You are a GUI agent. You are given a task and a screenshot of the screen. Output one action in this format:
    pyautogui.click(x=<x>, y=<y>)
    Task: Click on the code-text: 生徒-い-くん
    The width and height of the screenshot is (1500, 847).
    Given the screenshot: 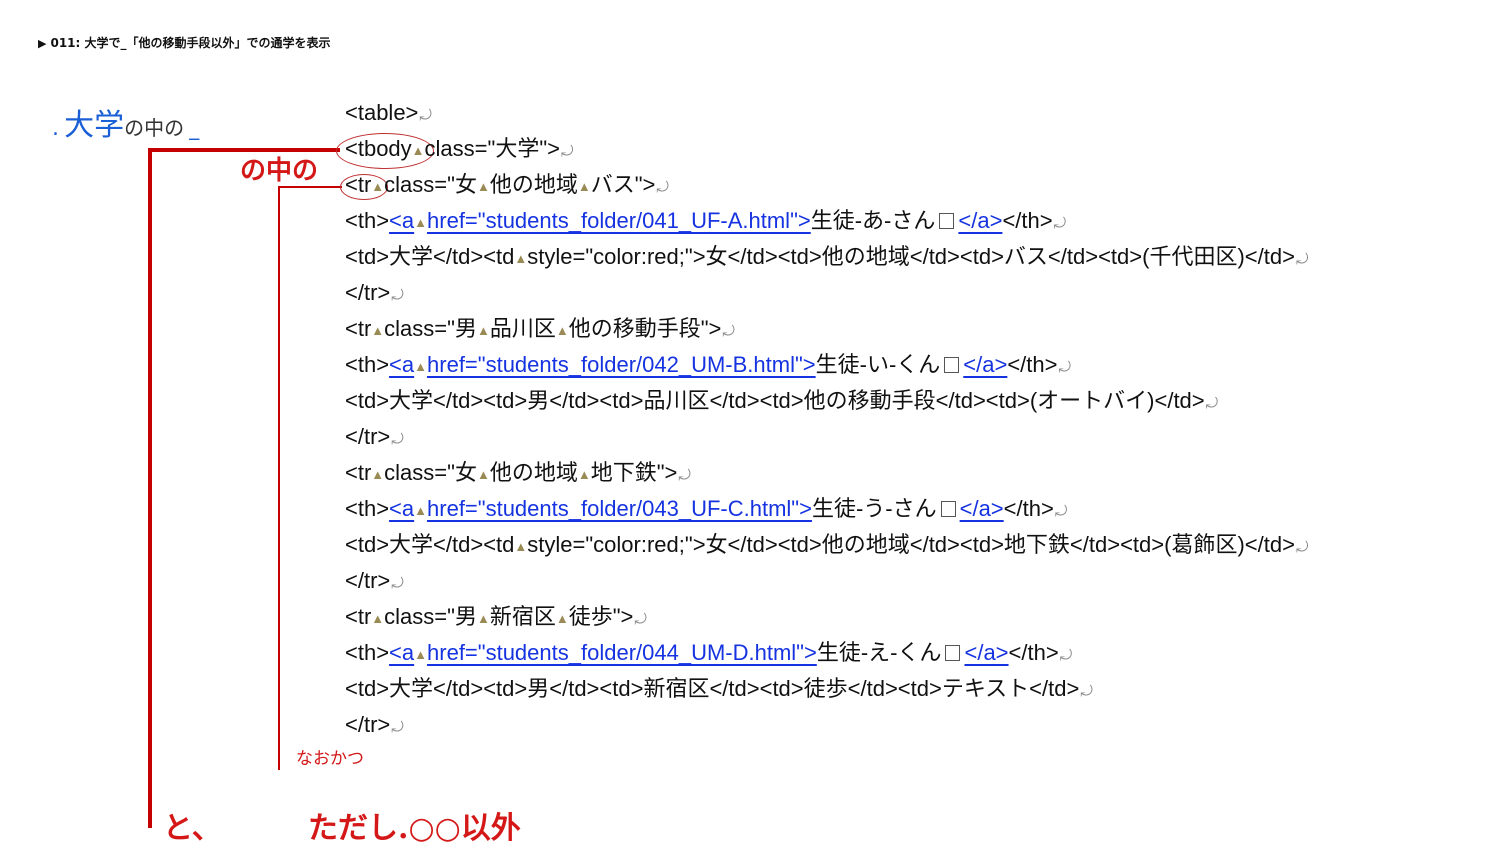 What is the action you would take?
    pyautogui.click(x=878, y=364)
    